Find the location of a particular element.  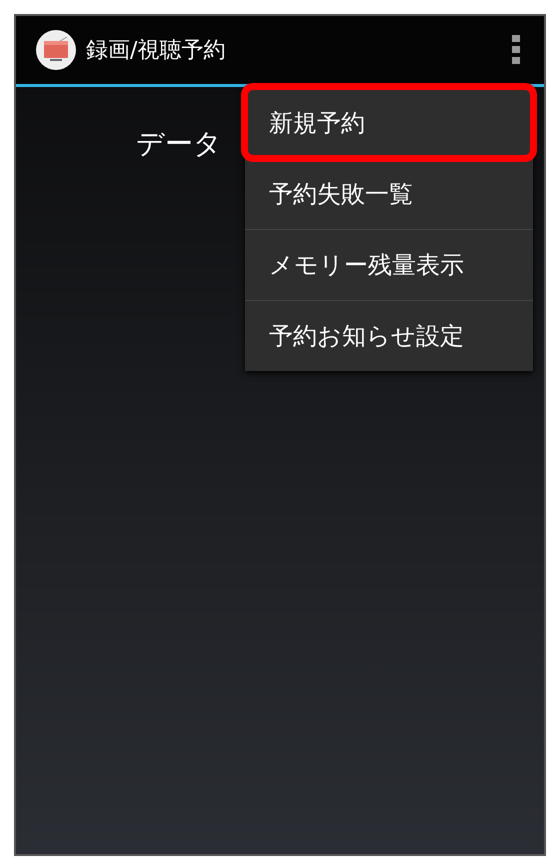

tv-icon is located at coordinates (56, 50).